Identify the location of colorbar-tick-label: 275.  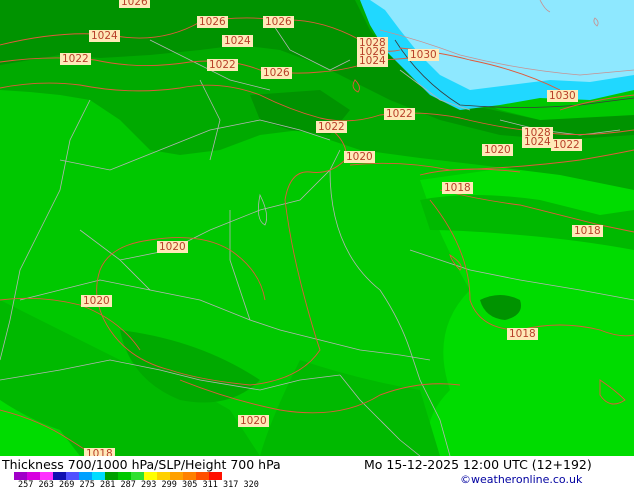
(87, 485).